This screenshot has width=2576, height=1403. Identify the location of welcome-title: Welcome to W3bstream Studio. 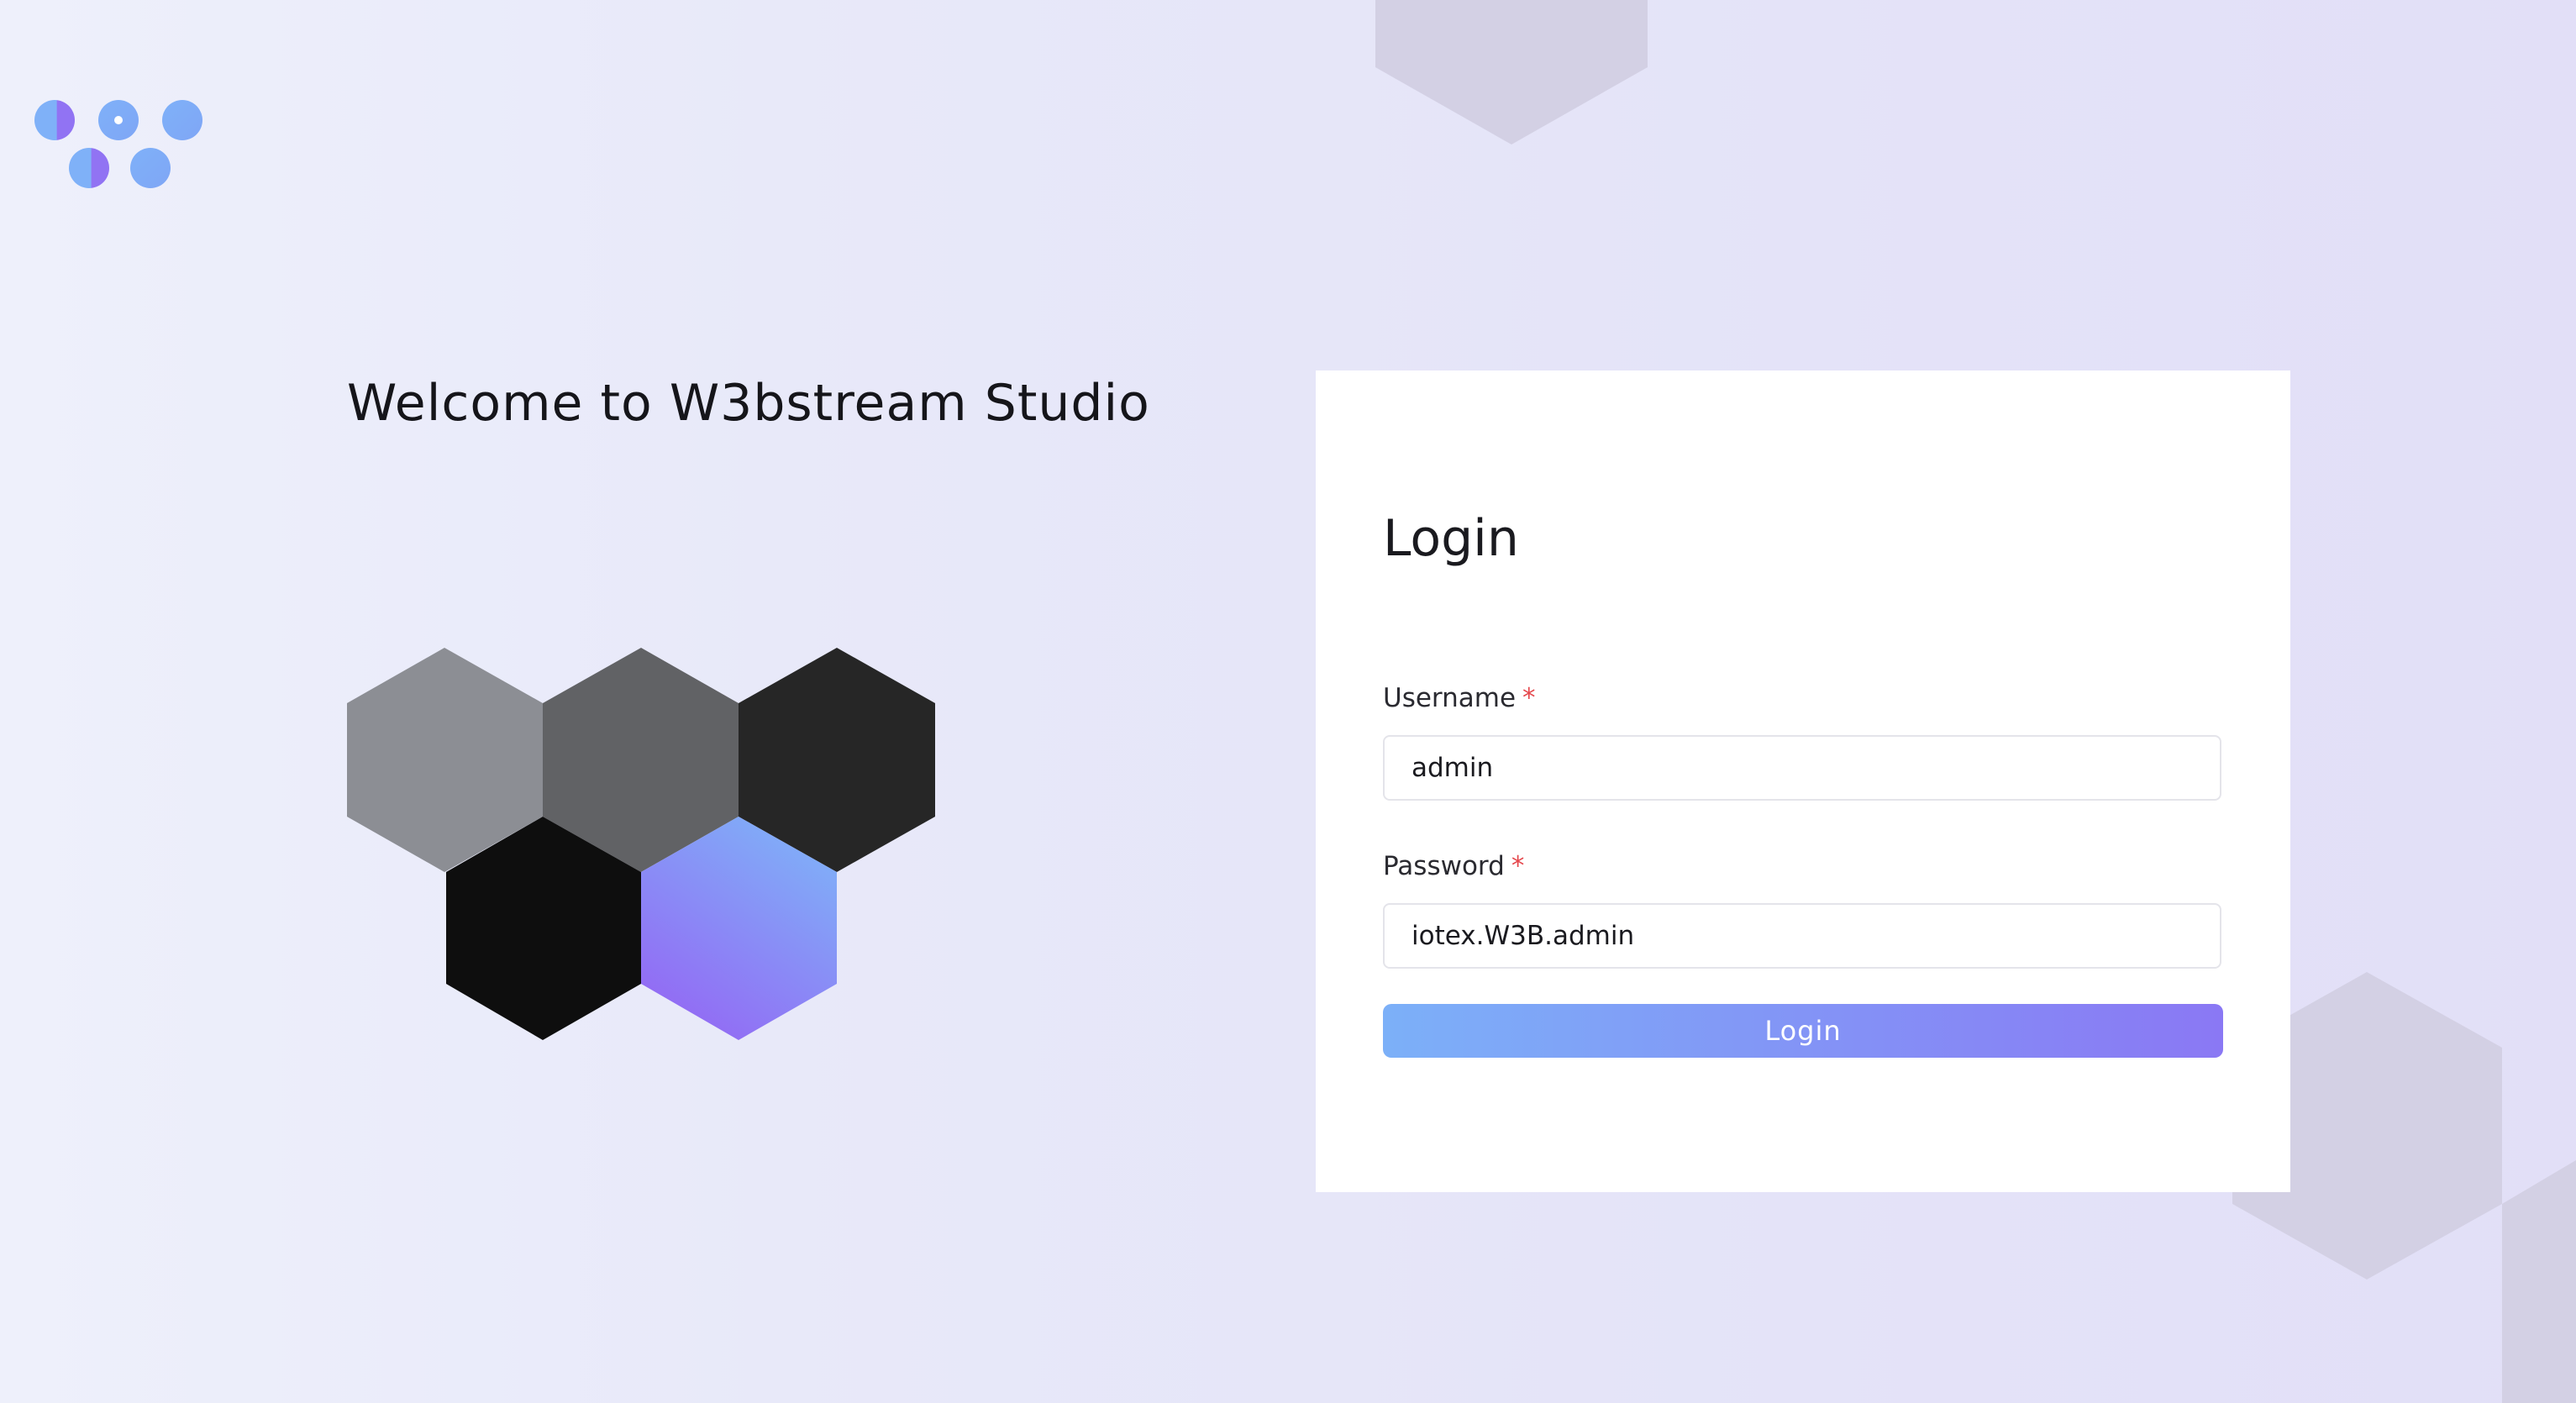
(748, 403).